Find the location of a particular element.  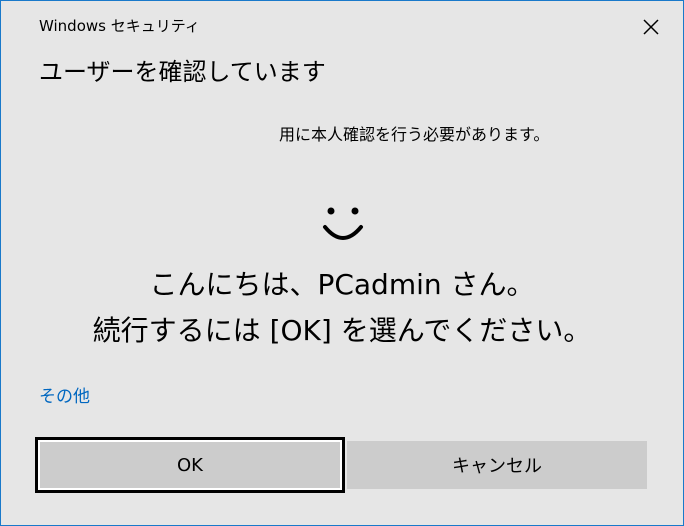

more-choices-link: その他 is located at coordinates (64, 397).